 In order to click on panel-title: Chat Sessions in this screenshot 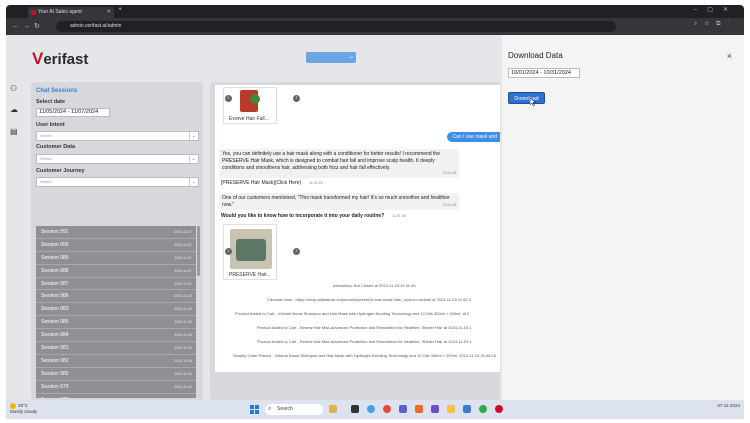, I will do `click(57, 91)`.